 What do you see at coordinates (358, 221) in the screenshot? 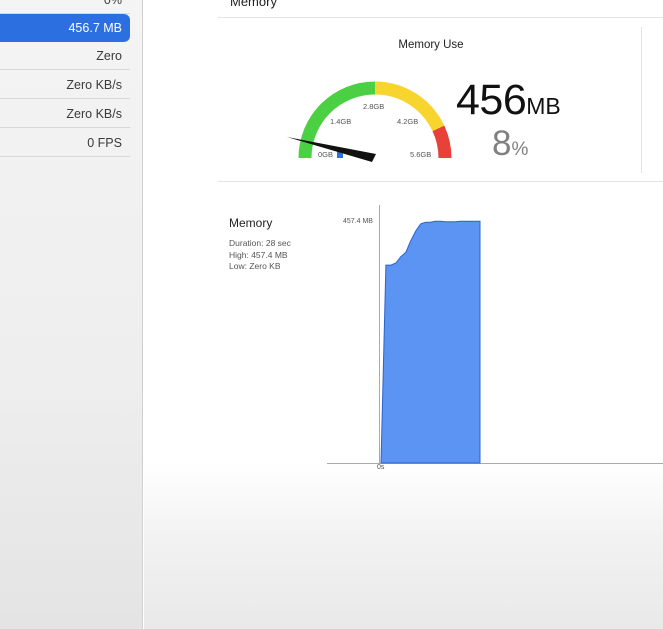
I see `graph-y-max-label: 457.4 MB` at bounding box center [358, 221].